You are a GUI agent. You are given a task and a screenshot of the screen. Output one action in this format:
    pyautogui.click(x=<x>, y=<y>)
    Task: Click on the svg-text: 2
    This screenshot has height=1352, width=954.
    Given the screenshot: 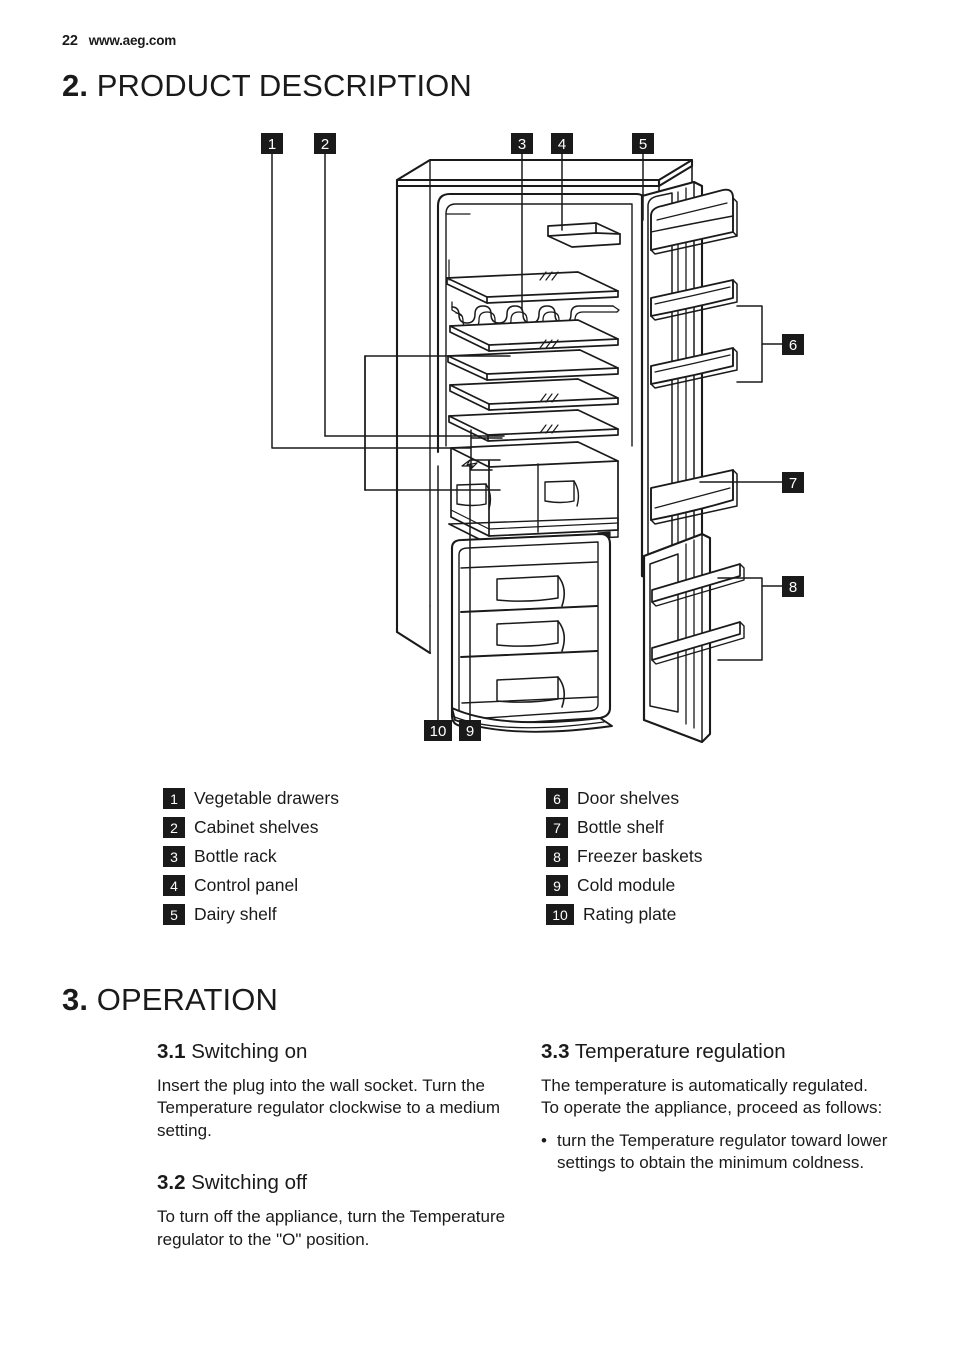 What is the action you would take?
    pyautogui.click(x=325, y=144)
    